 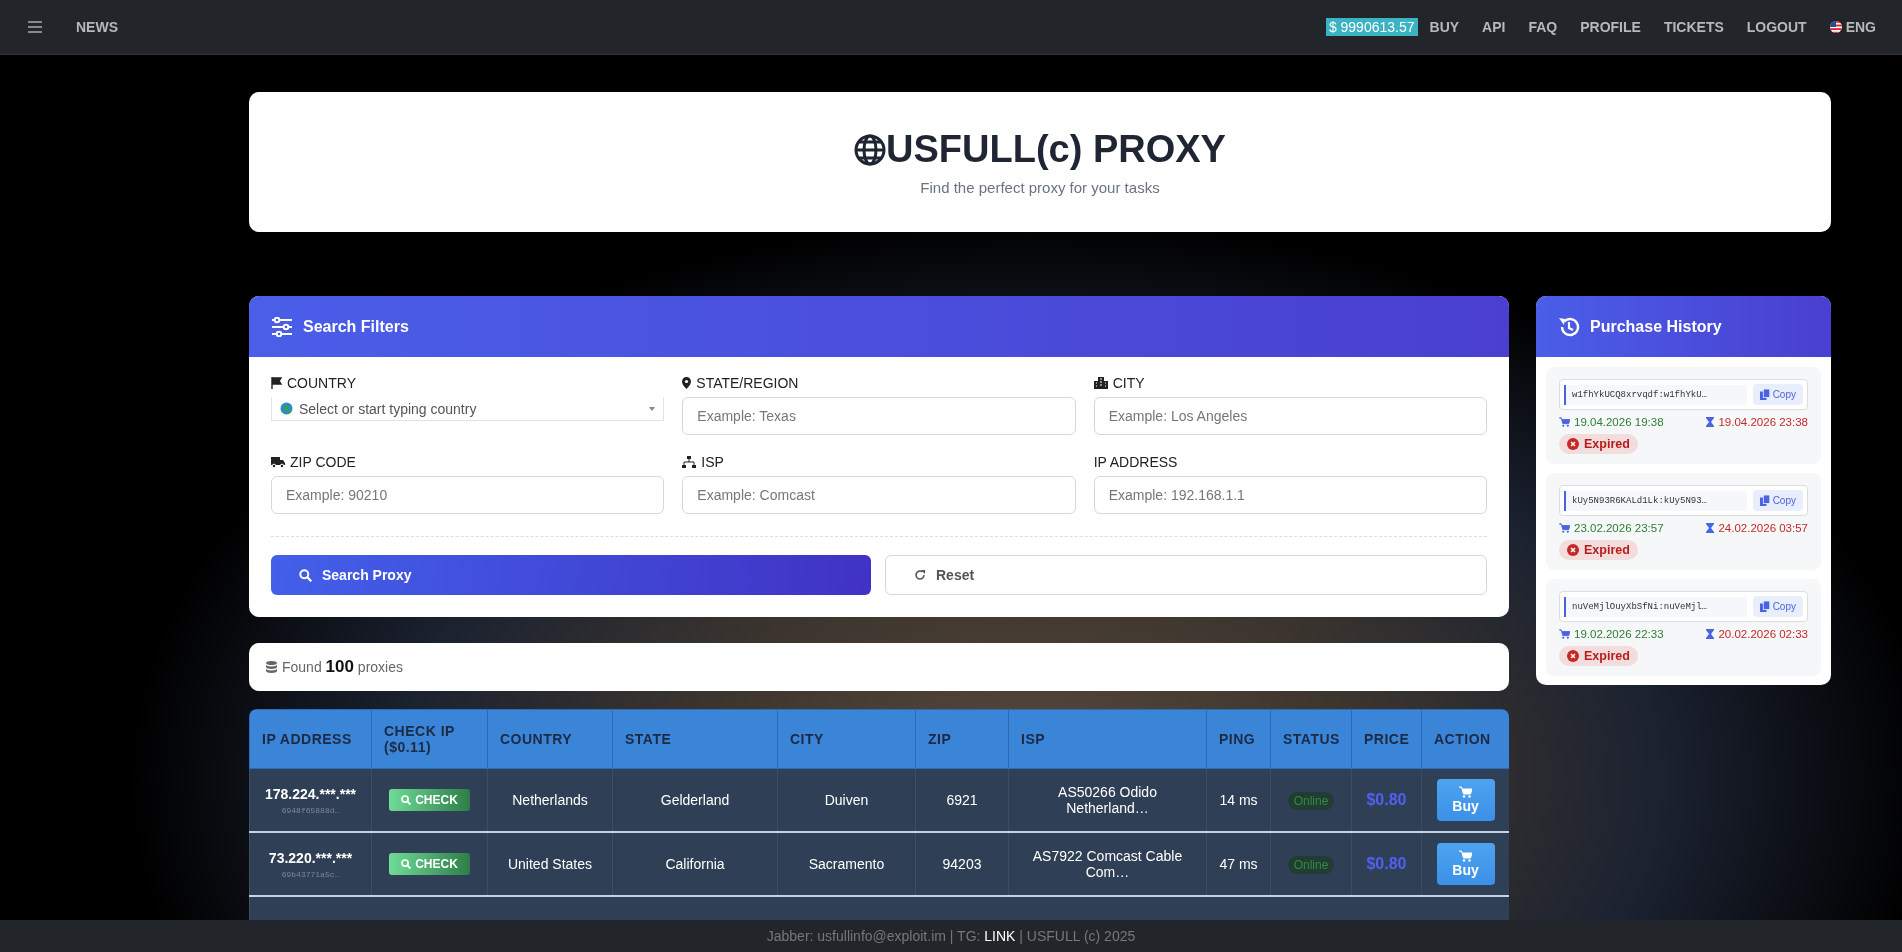 What do you see at coordinates (1852, 27) in the screenshot?
I see `language-link: ENG` at bounding box center [1852, 27].